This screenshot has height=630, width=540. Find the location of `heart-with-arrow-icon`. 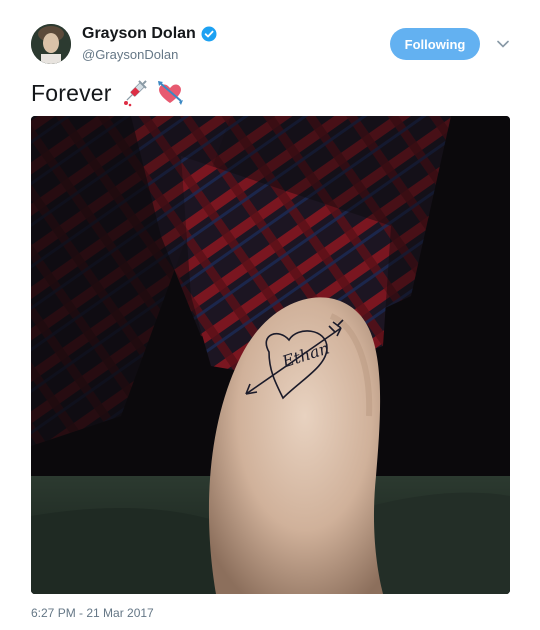

heart-with-arrow-icon is located at coordinates (170, 93).